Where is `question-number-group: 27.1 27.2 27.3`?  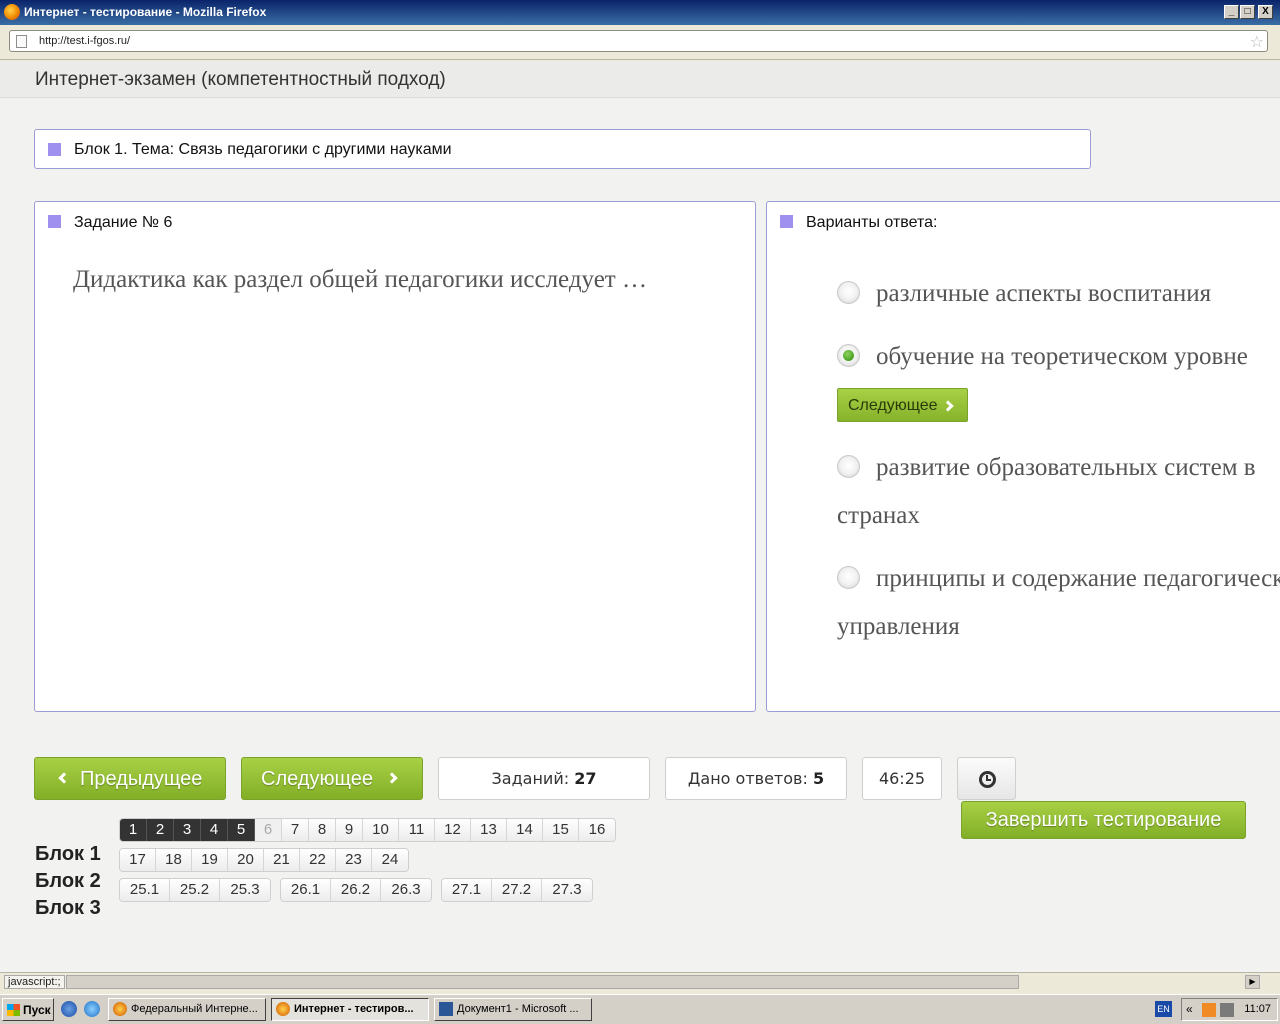
question-number-group: 27.1 27.2 27.3 is located at coordinates (517, 890).